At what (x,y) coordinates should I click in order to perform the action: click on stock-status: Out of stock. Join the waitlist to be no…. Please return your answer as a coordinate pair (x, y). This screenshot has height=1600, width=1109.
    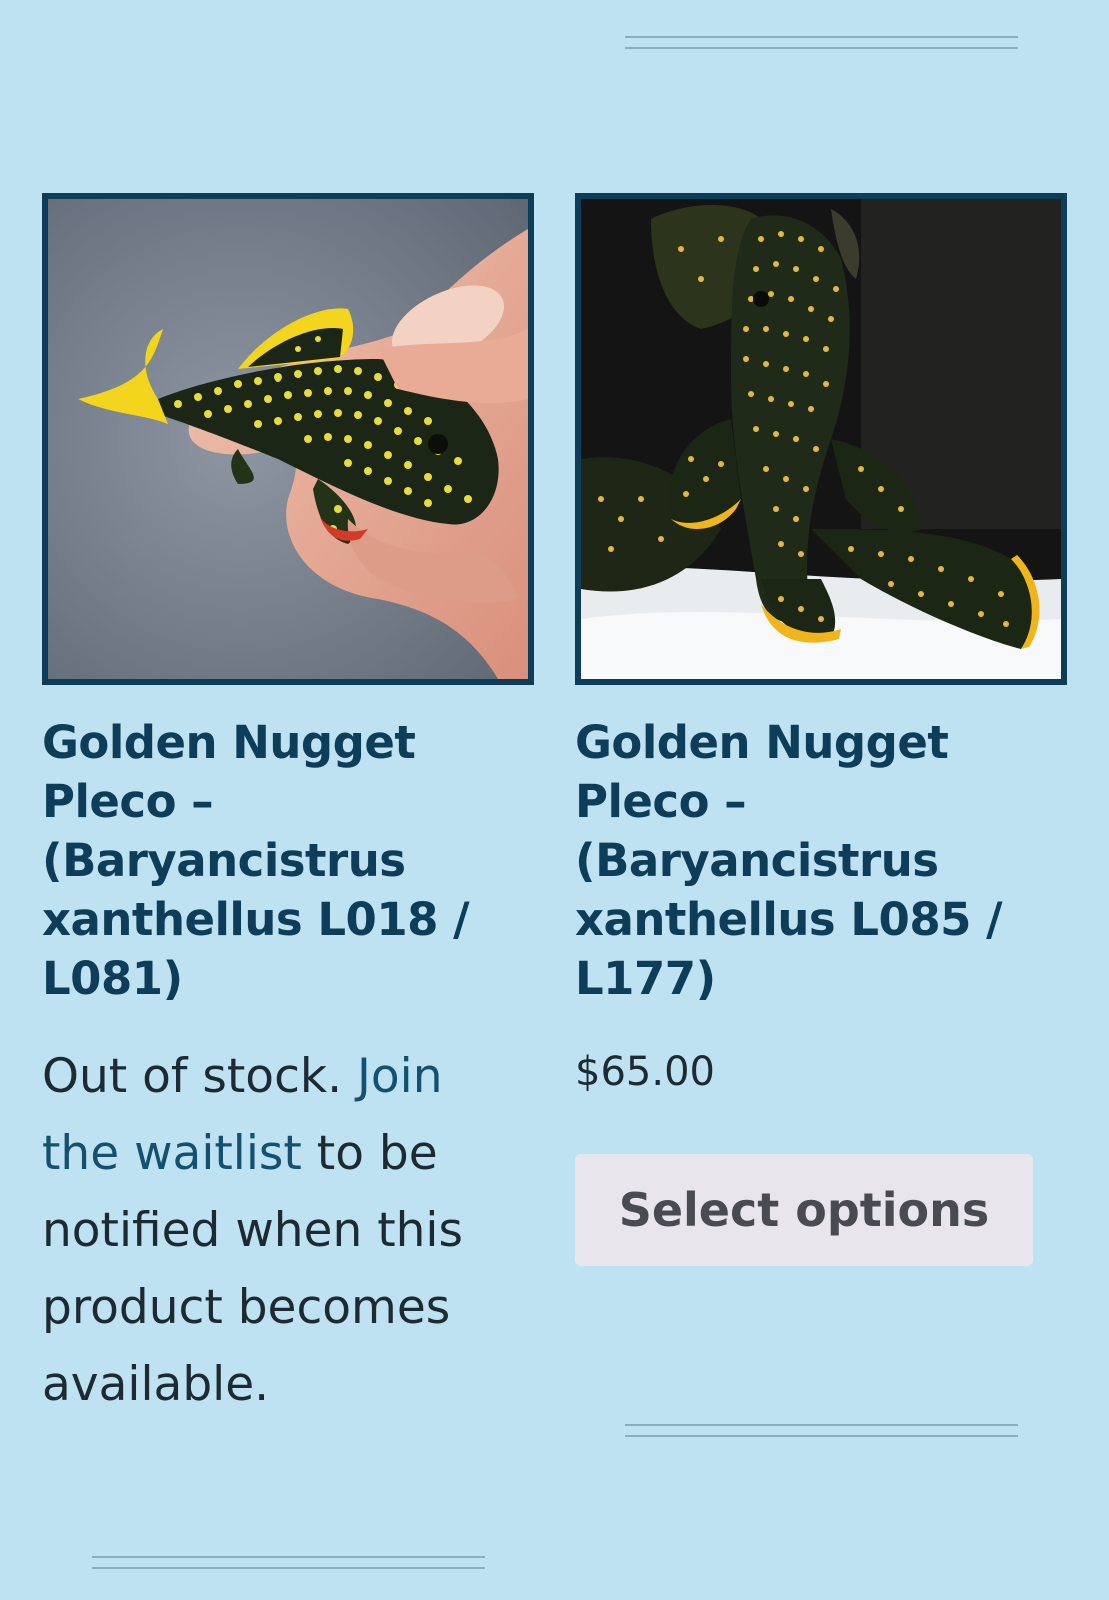
    Looking at the image, I should click on (282, 1230).